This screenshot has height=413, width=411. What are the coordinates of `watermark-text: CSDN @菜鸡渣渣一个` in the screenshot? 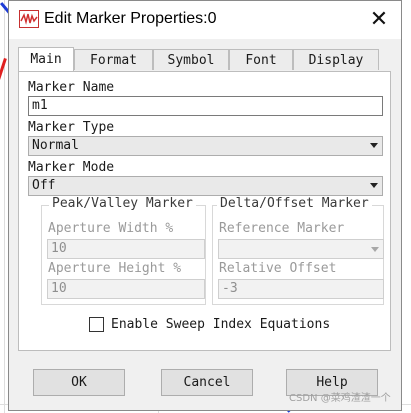 It's located at (340, 398).